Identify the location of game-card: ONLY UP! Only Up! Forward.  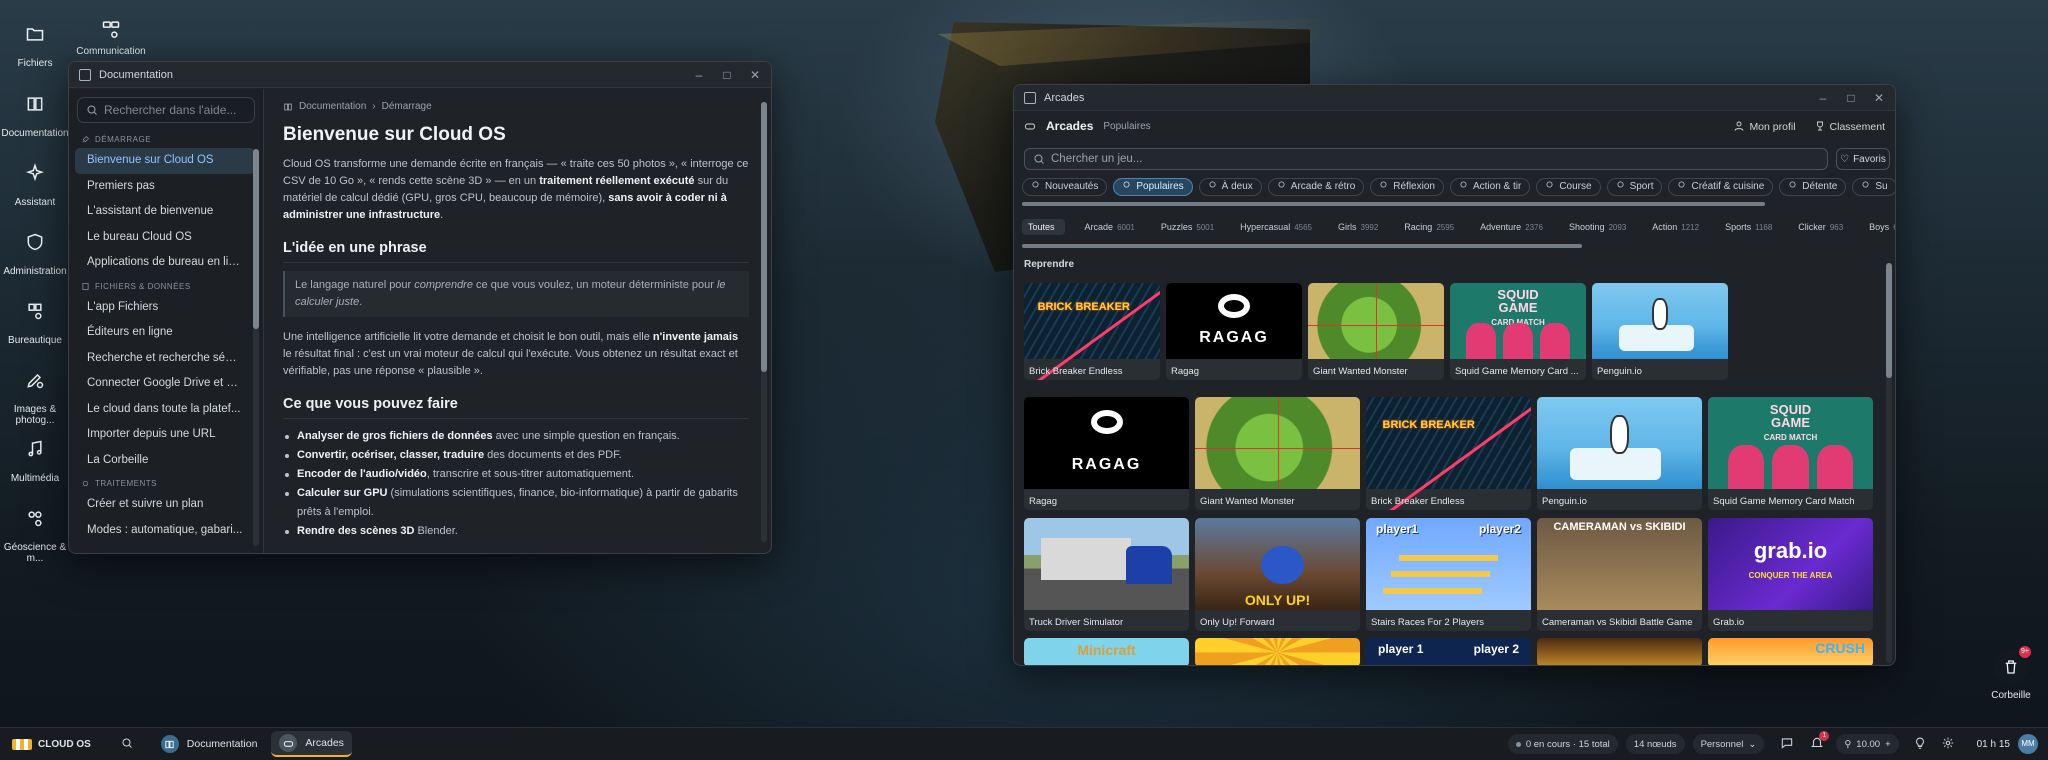
(1277, 574).